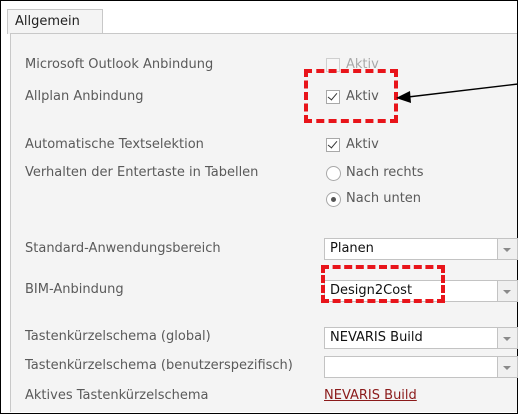 The height and width of the screenshot is (414, 518). I want to click on entertaste-label: Verhalten der Entertaste in Tabellen, so click(142, 172).